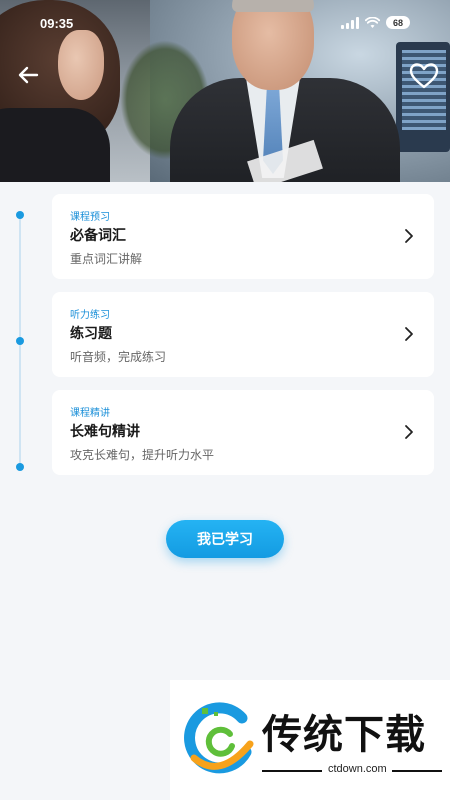 This screenshot has height=800, width=450. I want to click on heart-outline-icon, so click(424, 76).